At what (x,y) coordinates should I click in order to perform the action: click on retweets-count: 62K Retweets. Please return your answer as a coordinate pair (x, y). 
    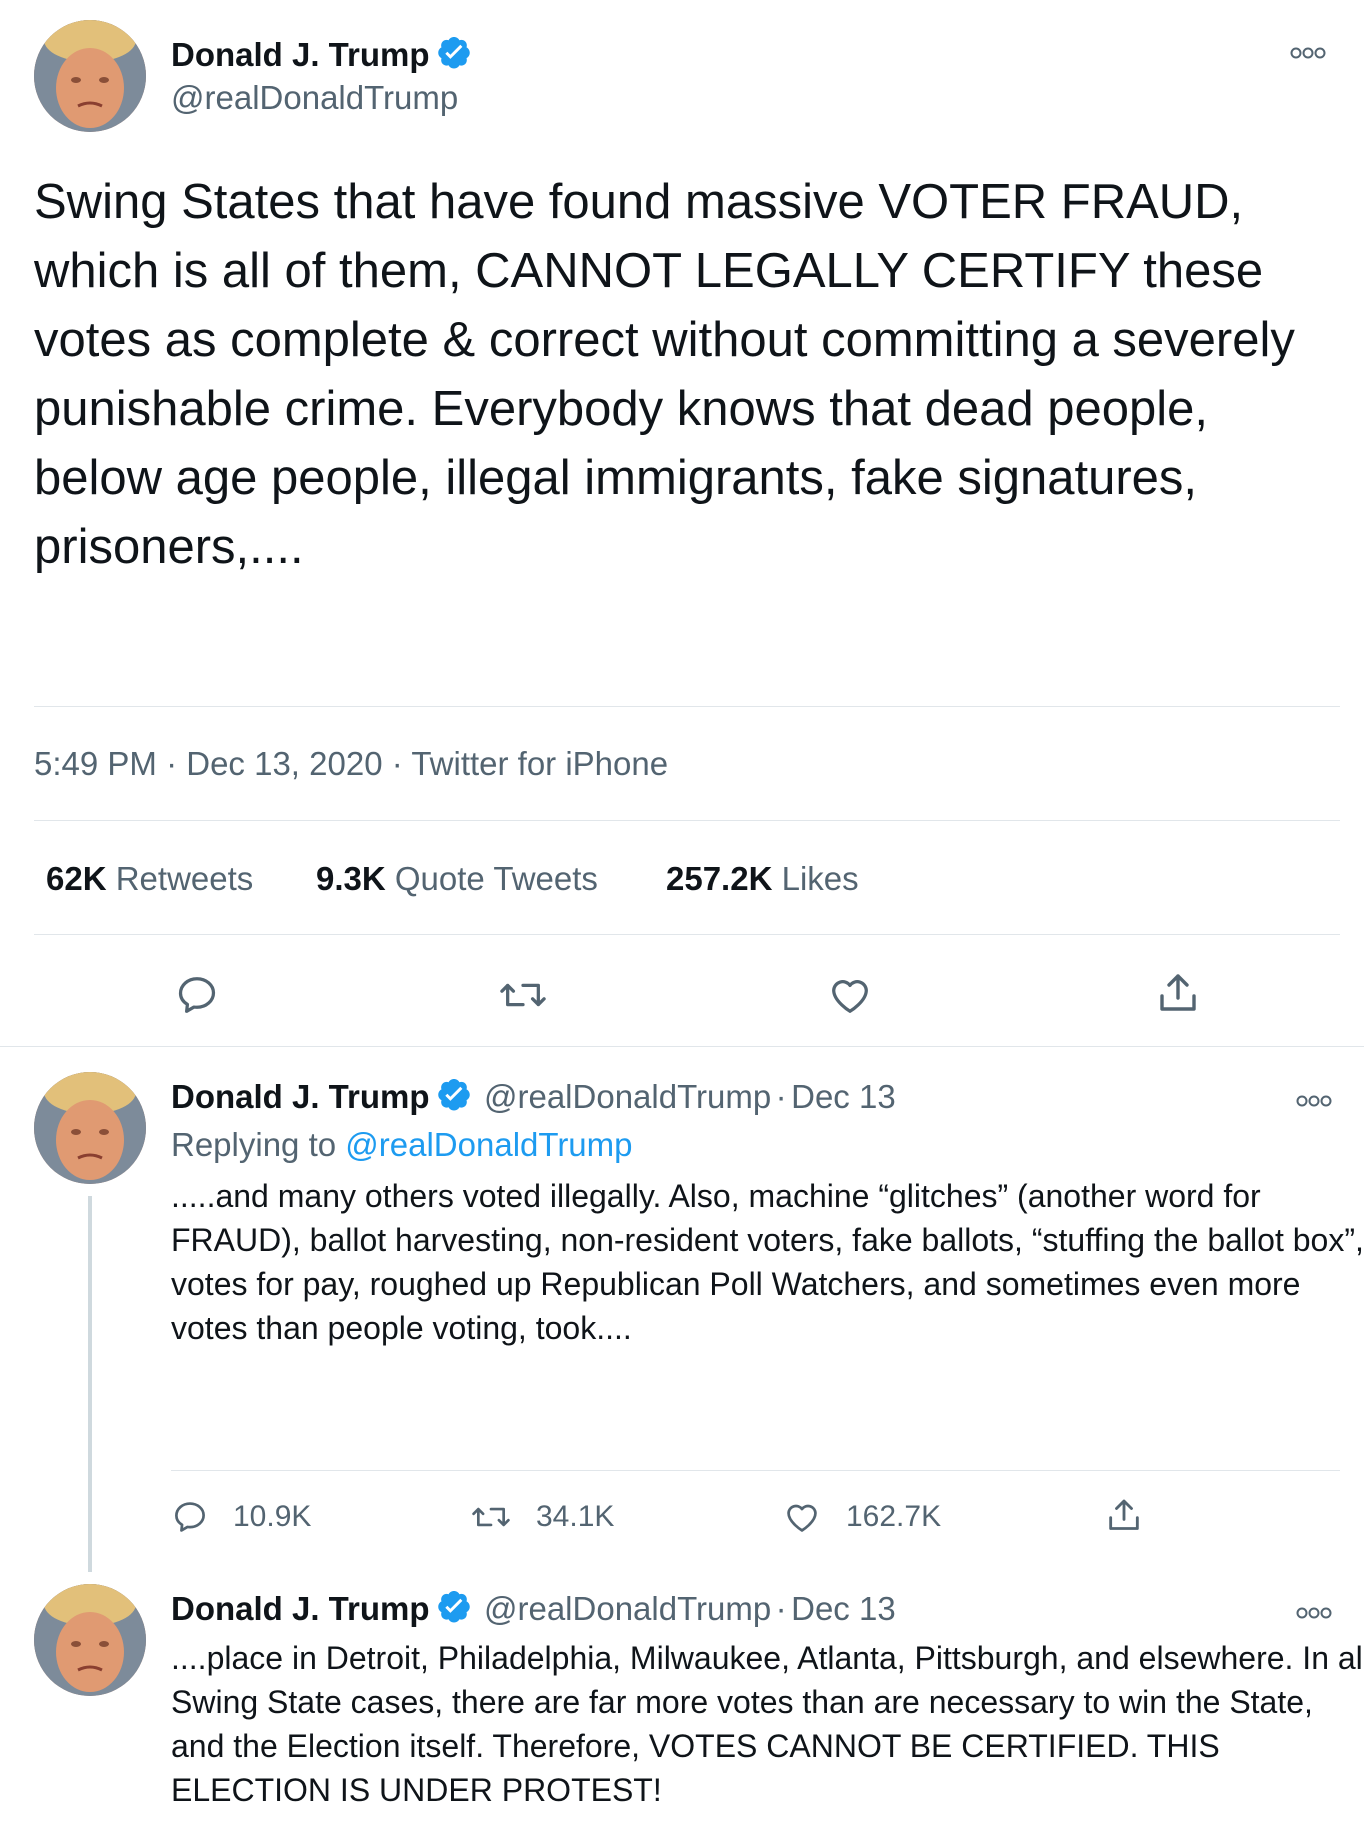
    Looking at the image, I should click on (149, 879).